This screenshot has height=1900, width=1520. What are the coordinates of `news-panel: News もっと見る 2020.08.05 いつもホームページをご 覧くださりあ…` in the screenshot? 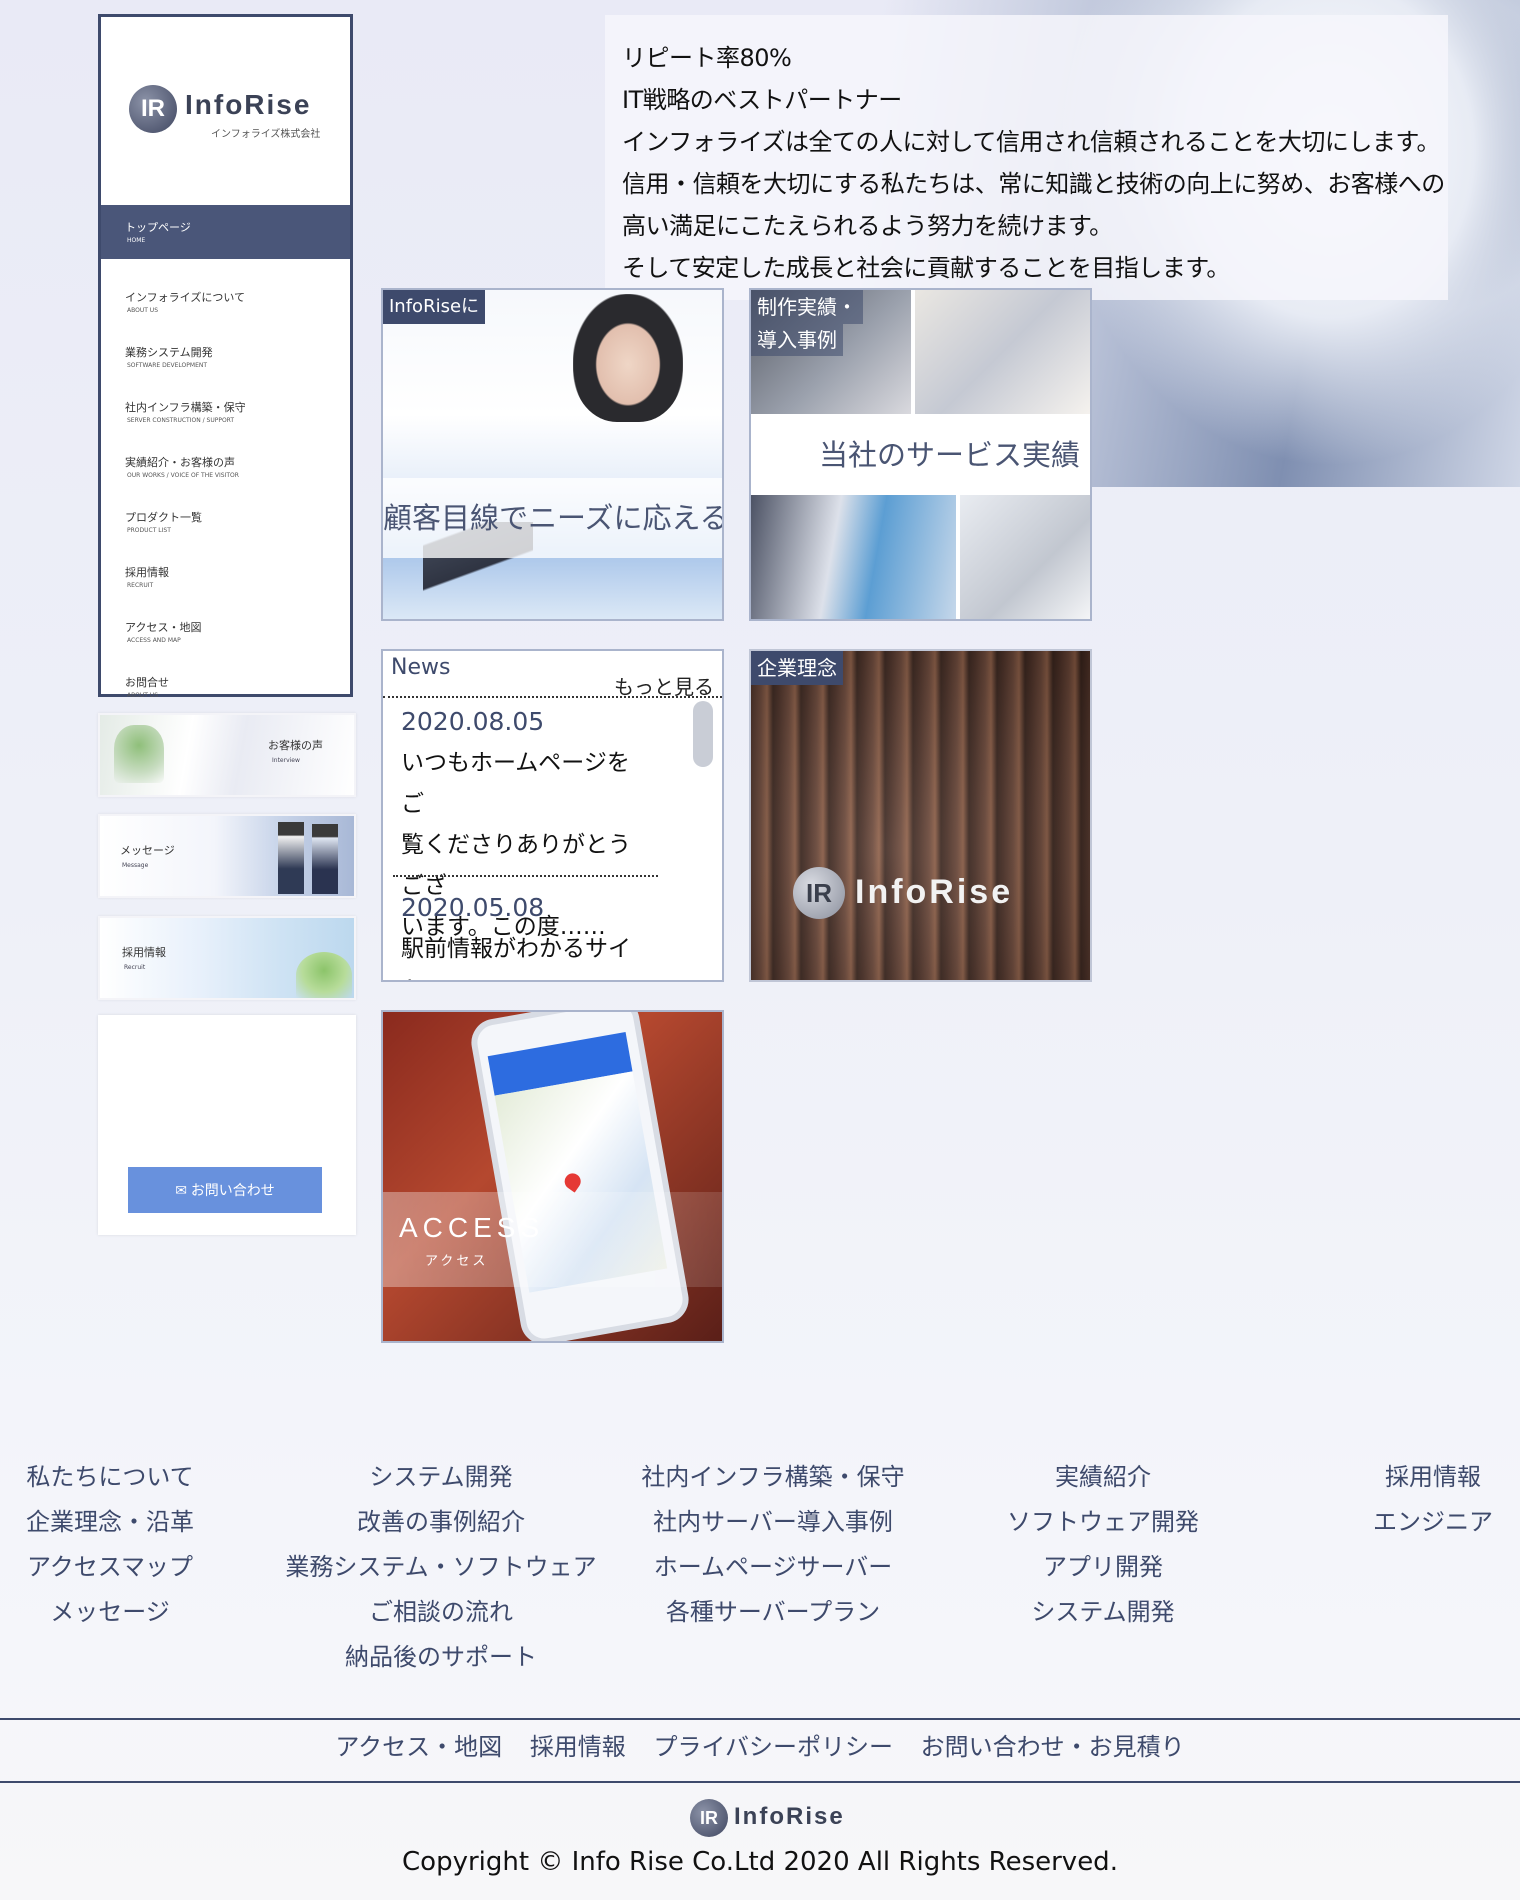 It's located at (552, 815).